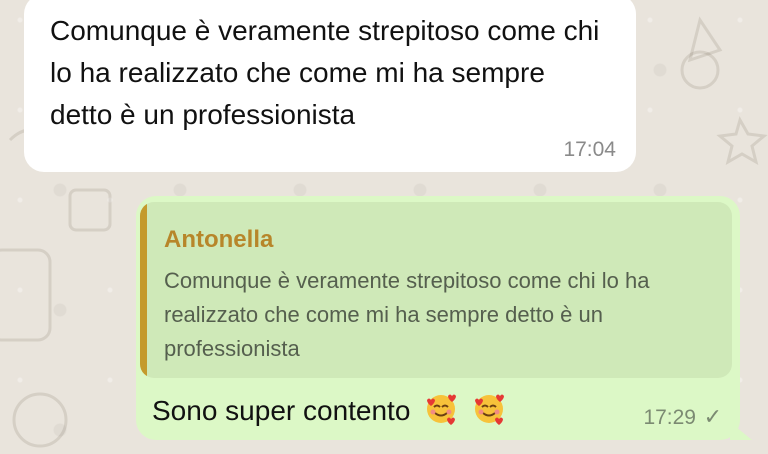 This screenshot has width=768, height=454. Describe the element at coordinates (741, 431) in the screenshot. I see `bubble-tail` at that location.